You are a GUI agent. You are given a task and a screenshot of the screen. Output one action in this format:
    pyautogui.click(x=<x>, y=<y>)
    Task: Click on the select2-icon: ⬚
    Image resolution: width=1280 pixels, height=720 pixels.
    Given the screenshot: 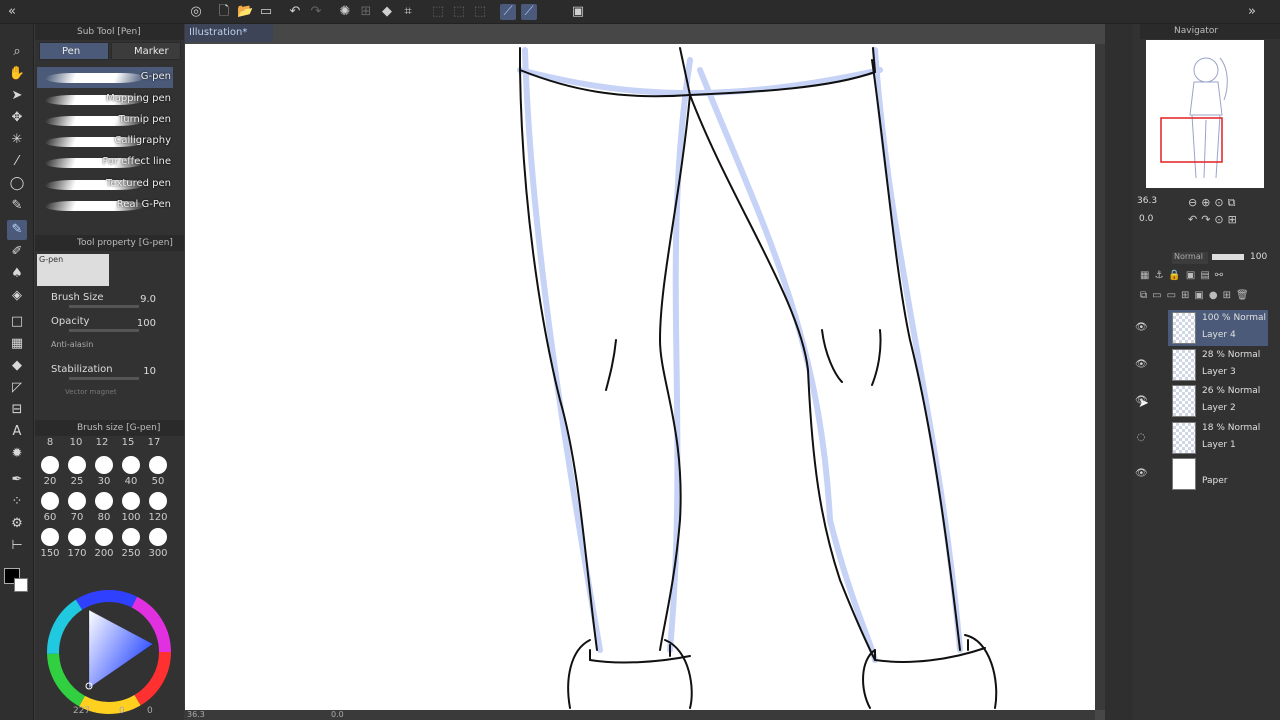 What is the action you would take?
    pyautogui.click(x=459, y=12)
    